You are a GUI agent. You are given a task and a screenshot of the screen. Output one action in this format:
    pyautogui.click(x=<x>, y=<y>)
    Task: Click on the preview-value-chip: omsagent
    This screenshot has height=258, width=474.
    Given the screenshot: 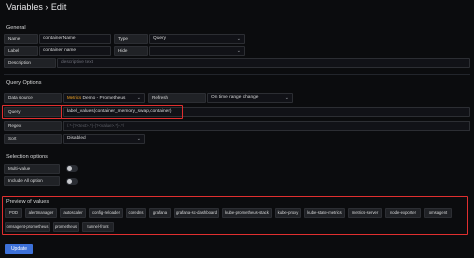 What is the action you would take?
    pyautogui.click(x=438, y=213)
    